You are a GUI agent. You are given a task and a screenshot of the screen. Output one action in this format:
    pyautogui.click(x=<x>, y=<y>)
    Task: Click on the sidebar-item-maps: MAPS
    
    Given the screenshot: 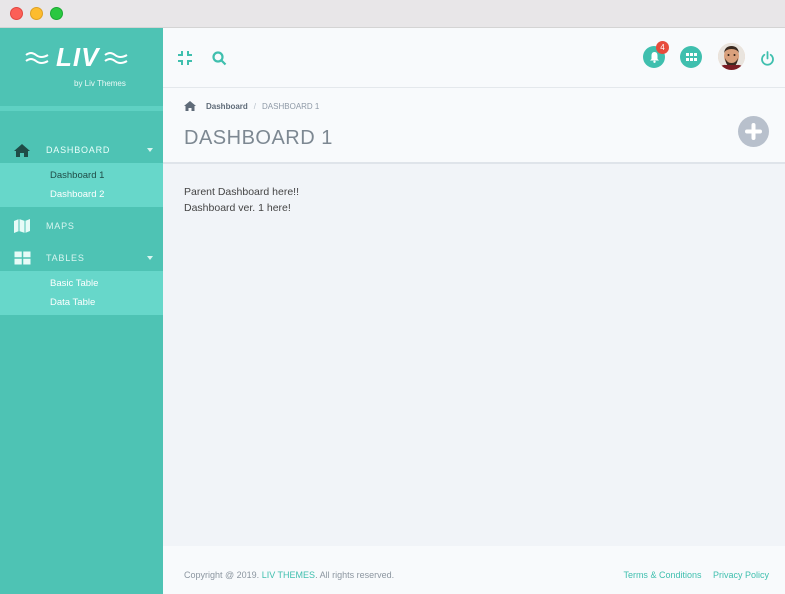 What is the action you would take?
    pyautogui.click(x=81, y=226)
    